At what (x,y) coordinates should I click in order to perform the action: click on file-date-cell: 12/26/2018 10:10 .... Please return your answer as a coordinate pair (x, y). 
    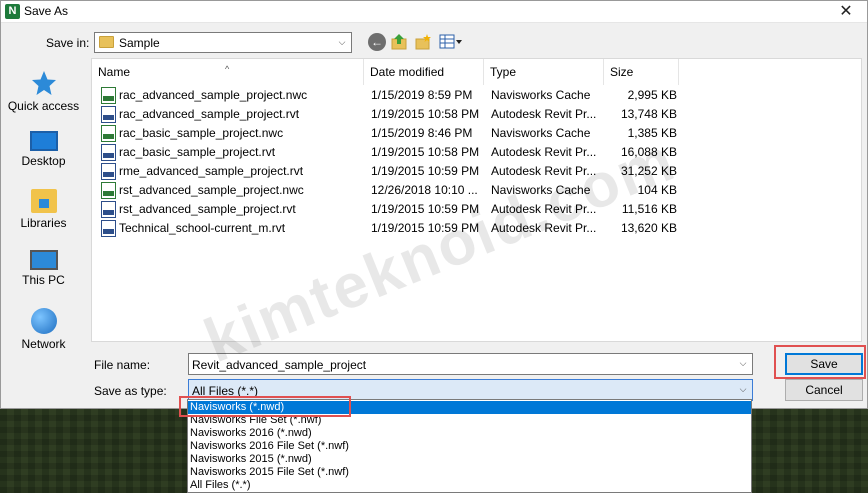
    Looking at the image, I should click on (424, 190).